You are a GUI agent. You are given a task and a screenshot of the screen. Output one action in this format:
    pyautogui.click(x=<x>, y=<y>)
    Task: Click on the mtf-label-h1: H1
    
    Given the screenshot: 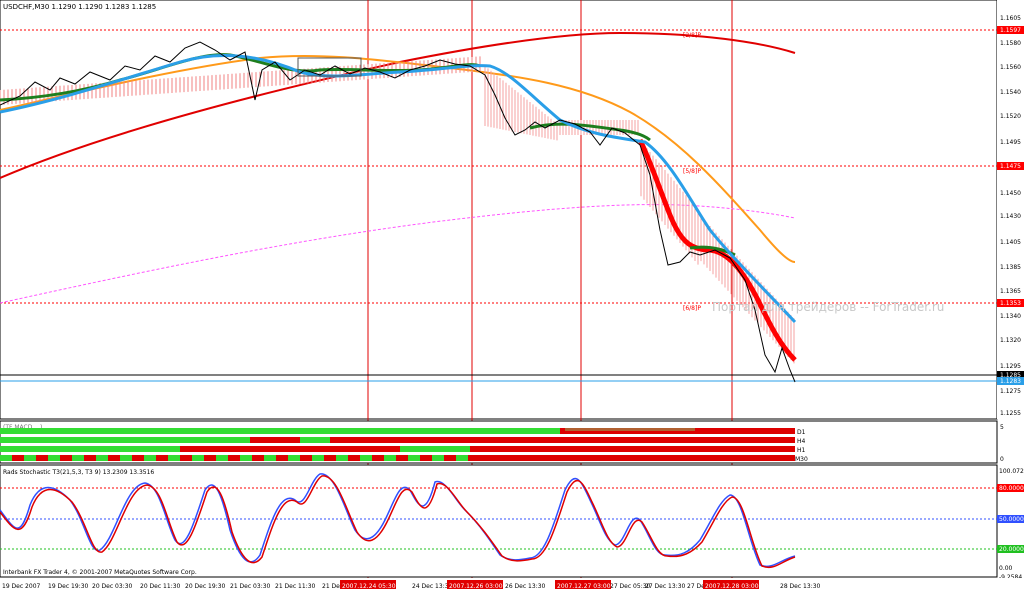 What is the action you would take?
    pyautogui.click(x=801, y=450)
    